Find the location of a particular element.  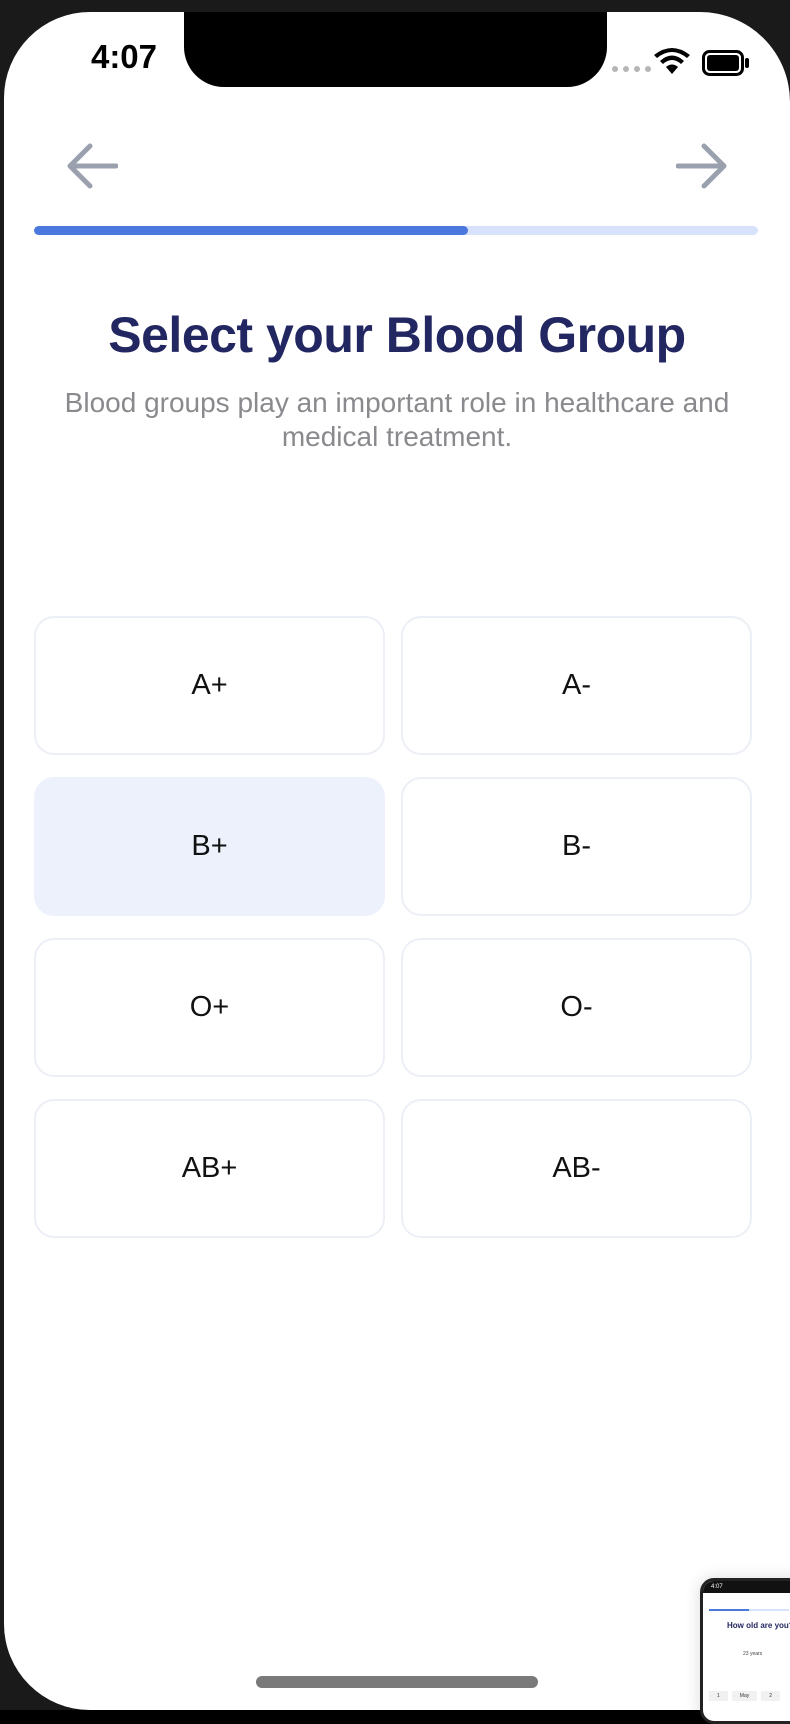

progress-bar is located at coordinates (396, 230).